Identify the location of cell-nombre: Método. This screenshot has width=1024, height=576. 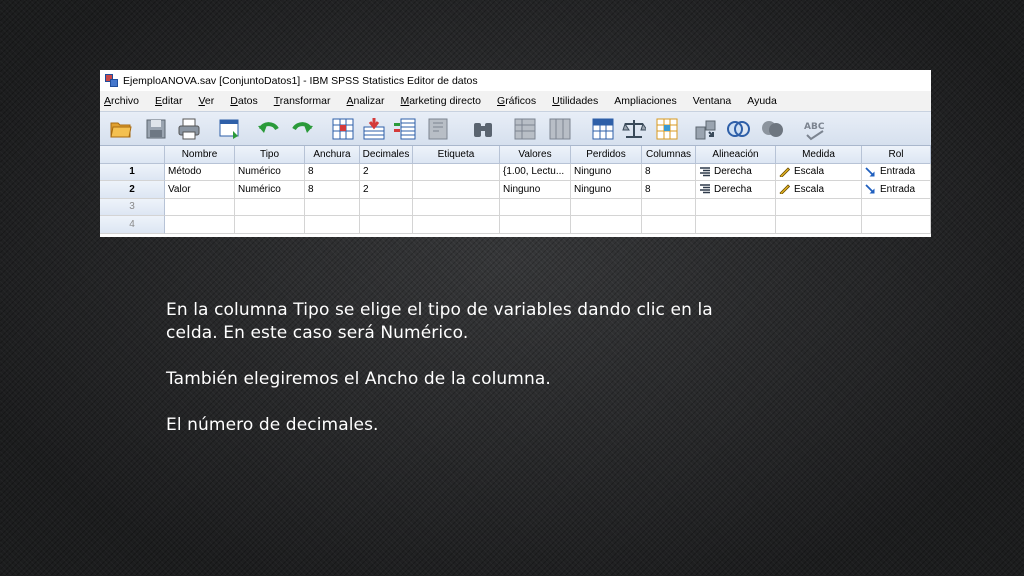
(200, 172).